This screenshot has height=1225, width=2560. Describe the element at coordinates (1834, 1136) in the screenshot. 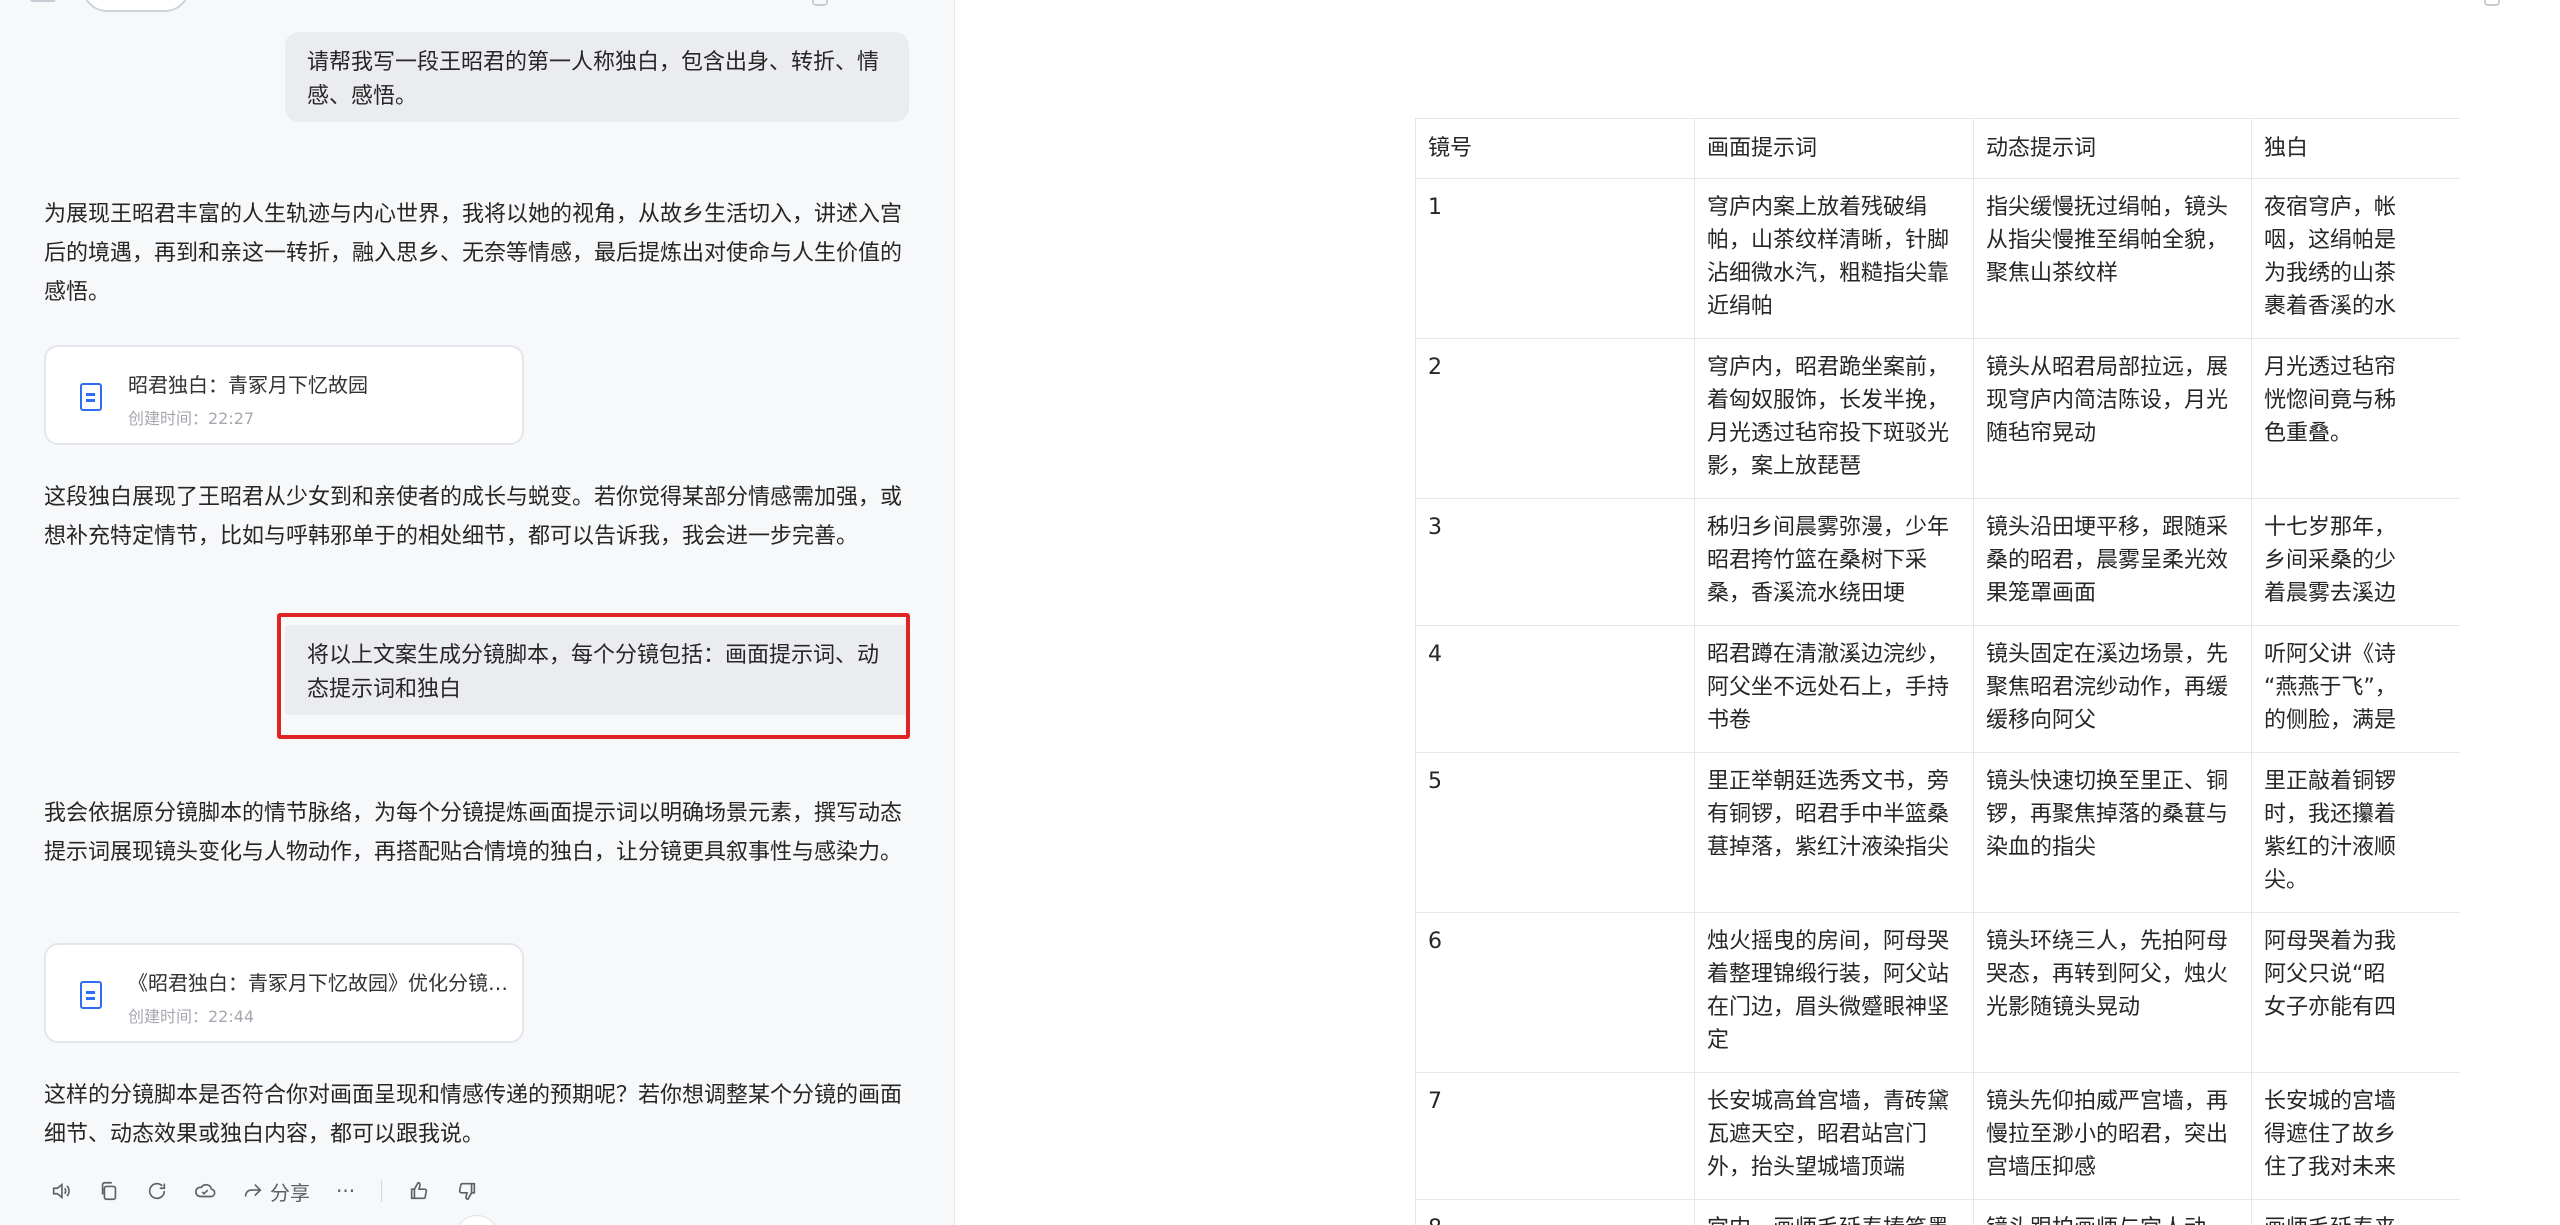

I see `cell-visual-prompt: 长安城高耸宫墙，青砖黛瓦遮天空，昭君站宫门外，抬头望城墙顶端` at that location.